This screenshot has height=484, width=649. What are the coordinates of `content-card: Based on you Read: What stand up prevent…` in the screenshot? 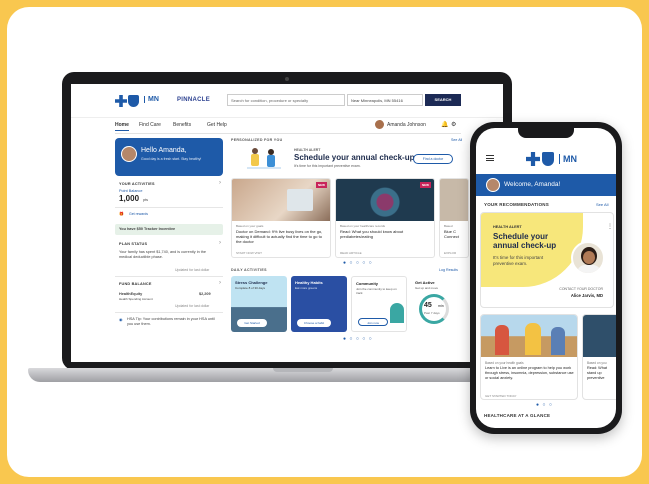 It's located at (599, 357).